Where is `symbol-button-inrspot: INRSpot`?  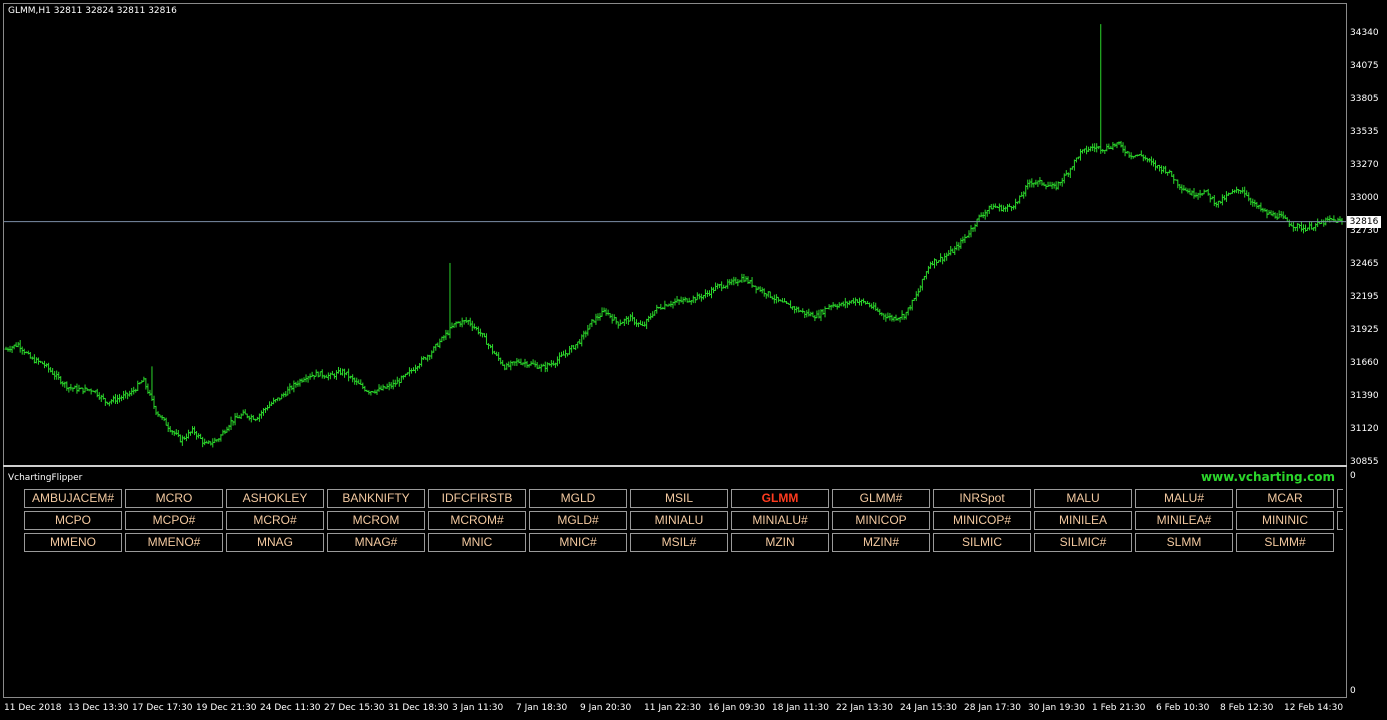 symbol-button-inrspot: INRSpot is located at coordinates (982, 498).